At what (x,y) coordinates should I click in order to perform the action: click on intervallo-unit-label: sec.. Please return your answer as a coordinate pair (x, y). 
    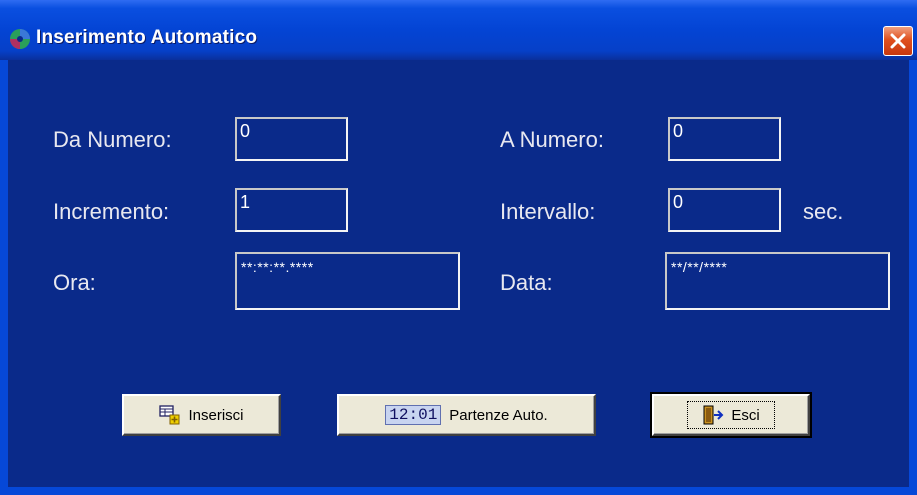
    Looking at the image, I should click on (823, 211).